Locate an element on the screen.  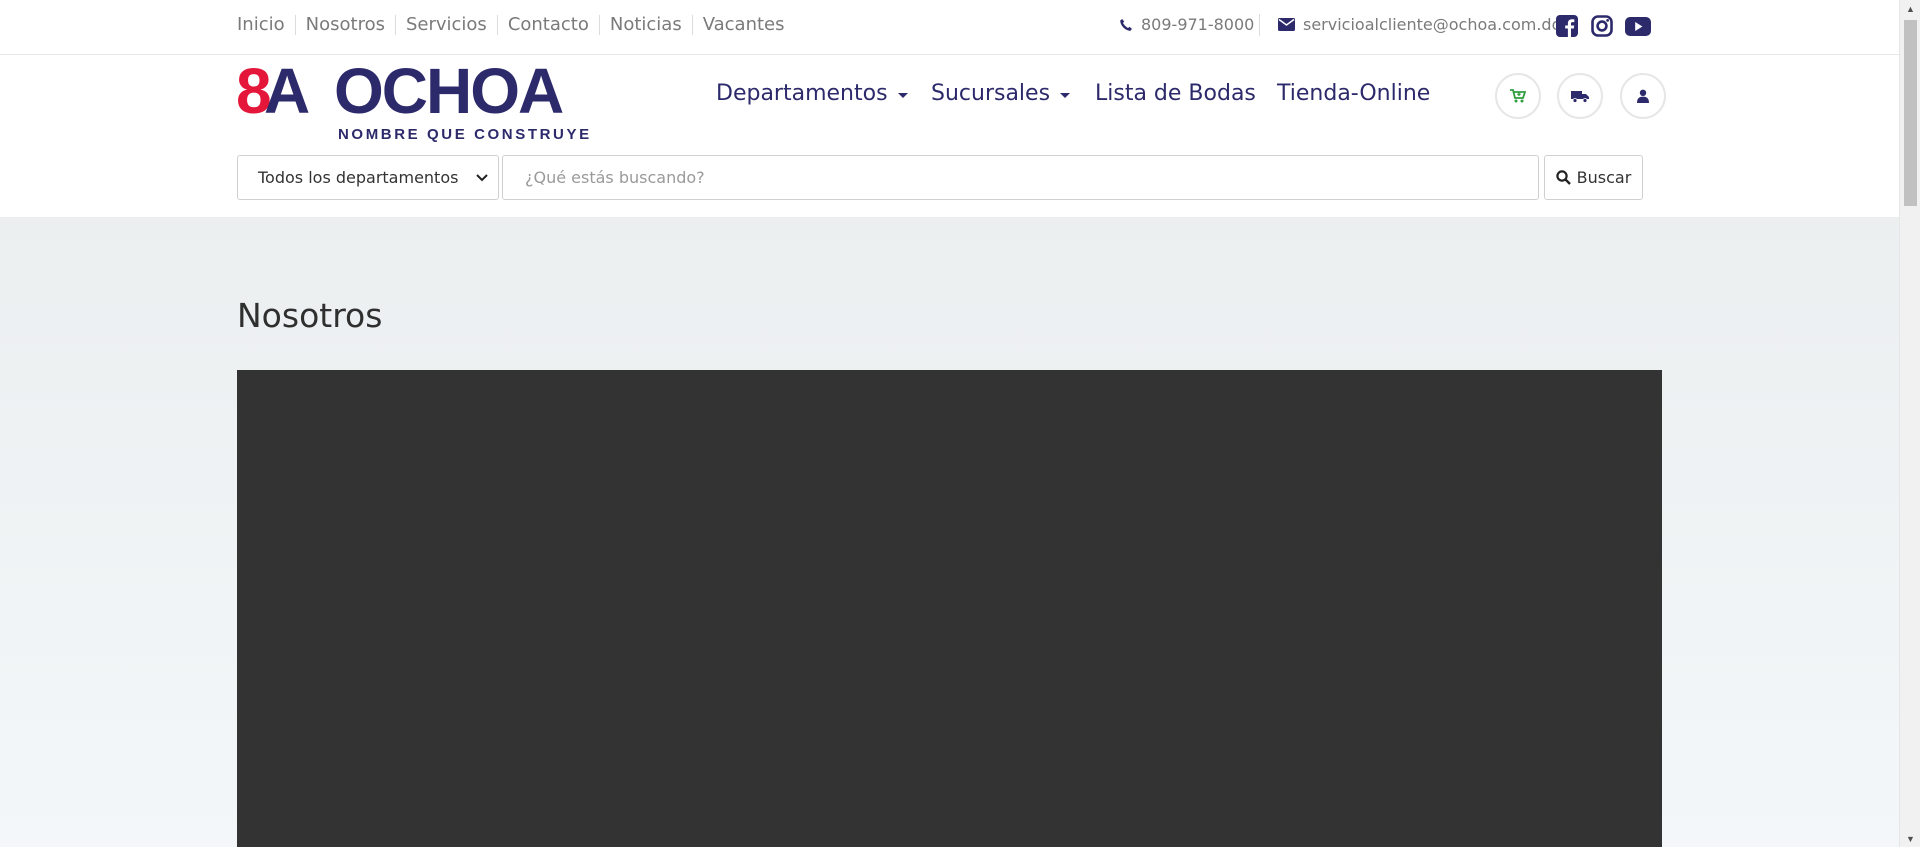
nav-sucursales: Sucursales is located at coordinates (1001, 93).